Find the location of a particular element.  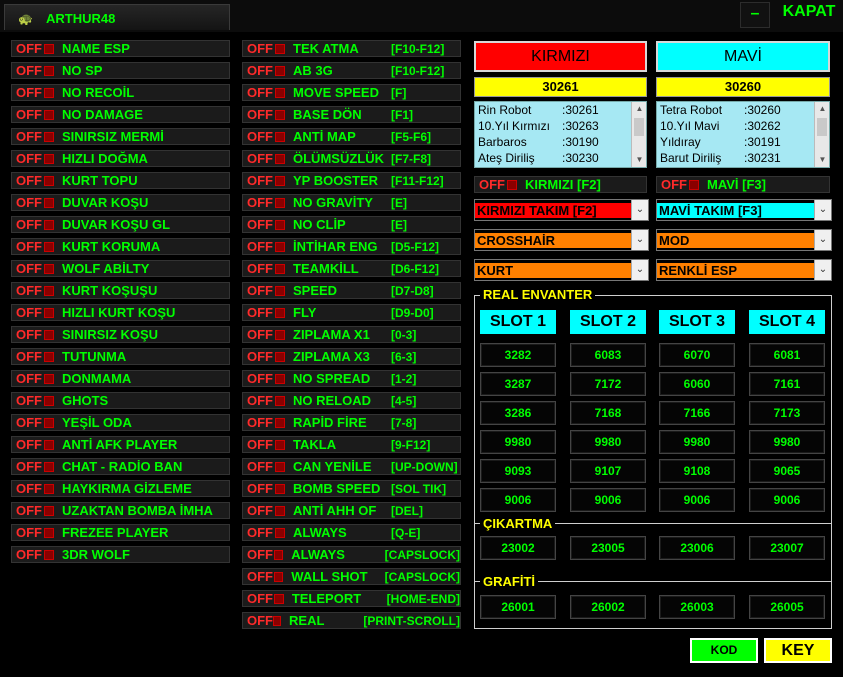

feature-toggle: OFF CHAT - RADİO BAN is located at coordinates (120, 466).